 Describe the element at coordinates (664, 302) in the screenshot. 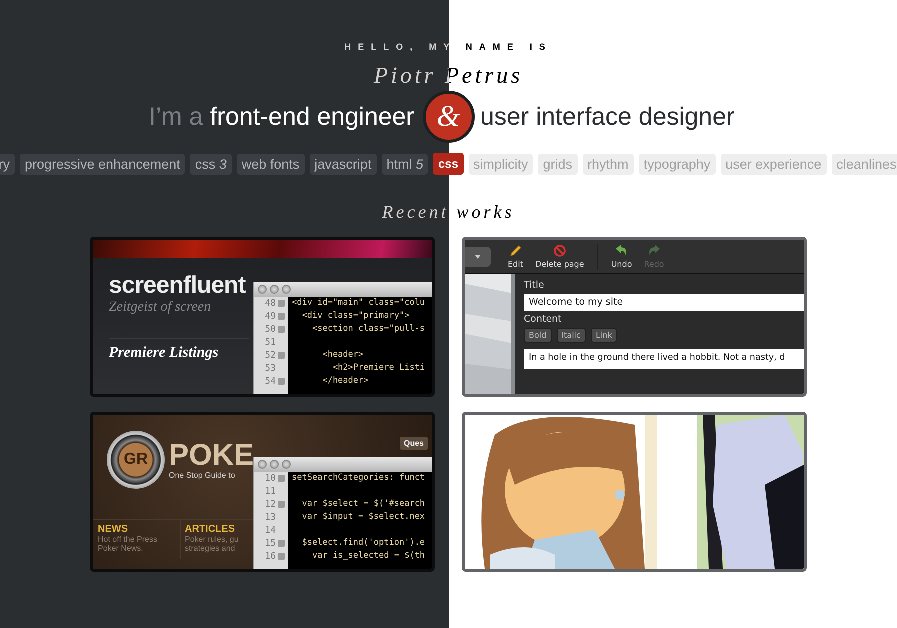

I see `title-field: Welcome to my site` at that location.